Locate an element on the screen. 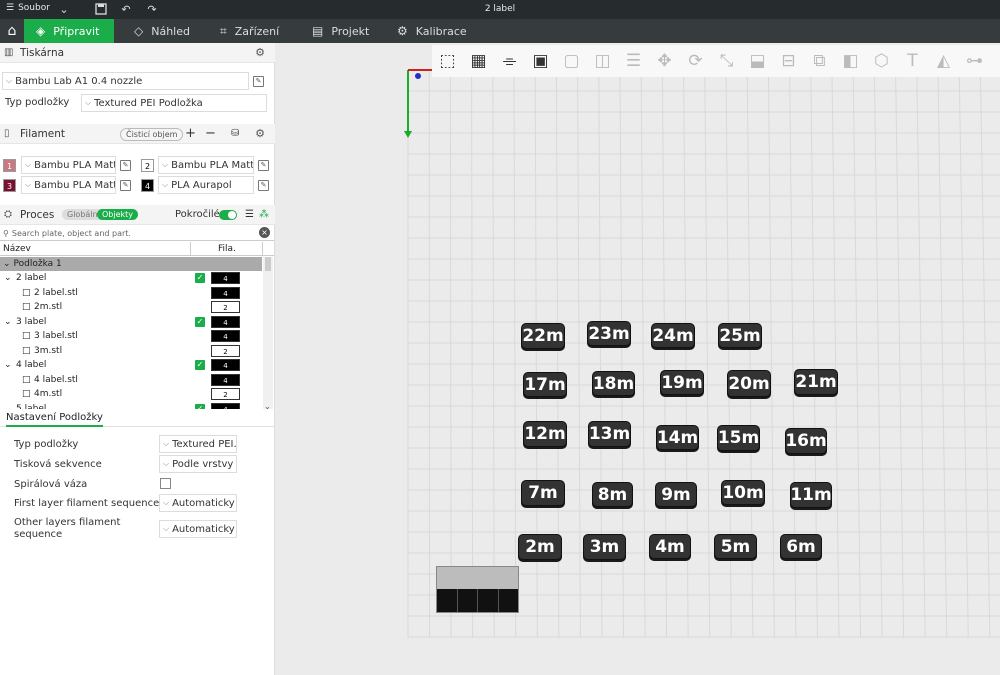 The height and width of the screenshot is (675, 1000). plate-settings-tab: Nastavení Podložky is located at coordinates (54, 419).